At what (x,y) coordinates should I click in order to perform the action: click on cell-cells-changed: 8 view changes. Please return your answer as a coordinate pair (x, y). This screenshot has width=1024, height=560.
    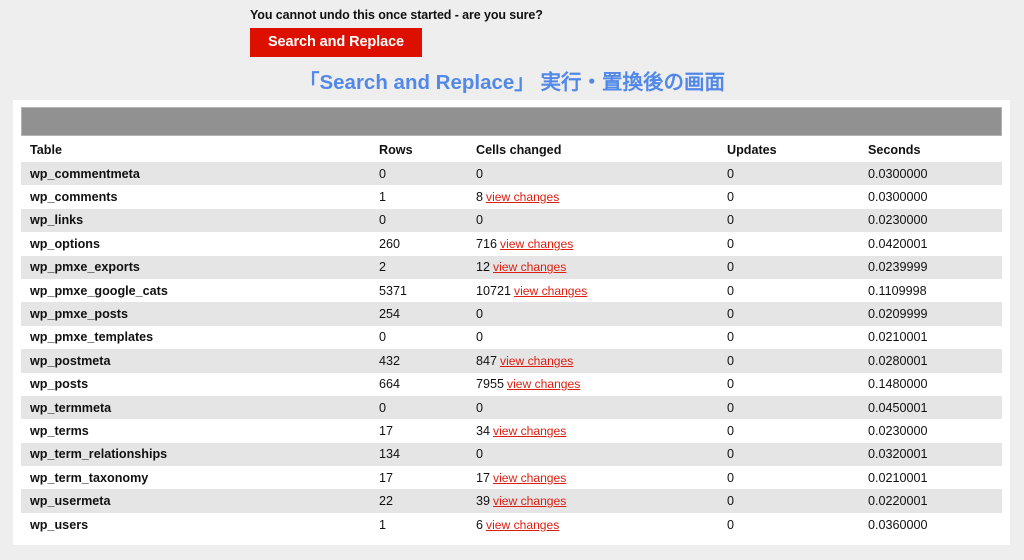
    Looking at the image, I should click on (601, 196).